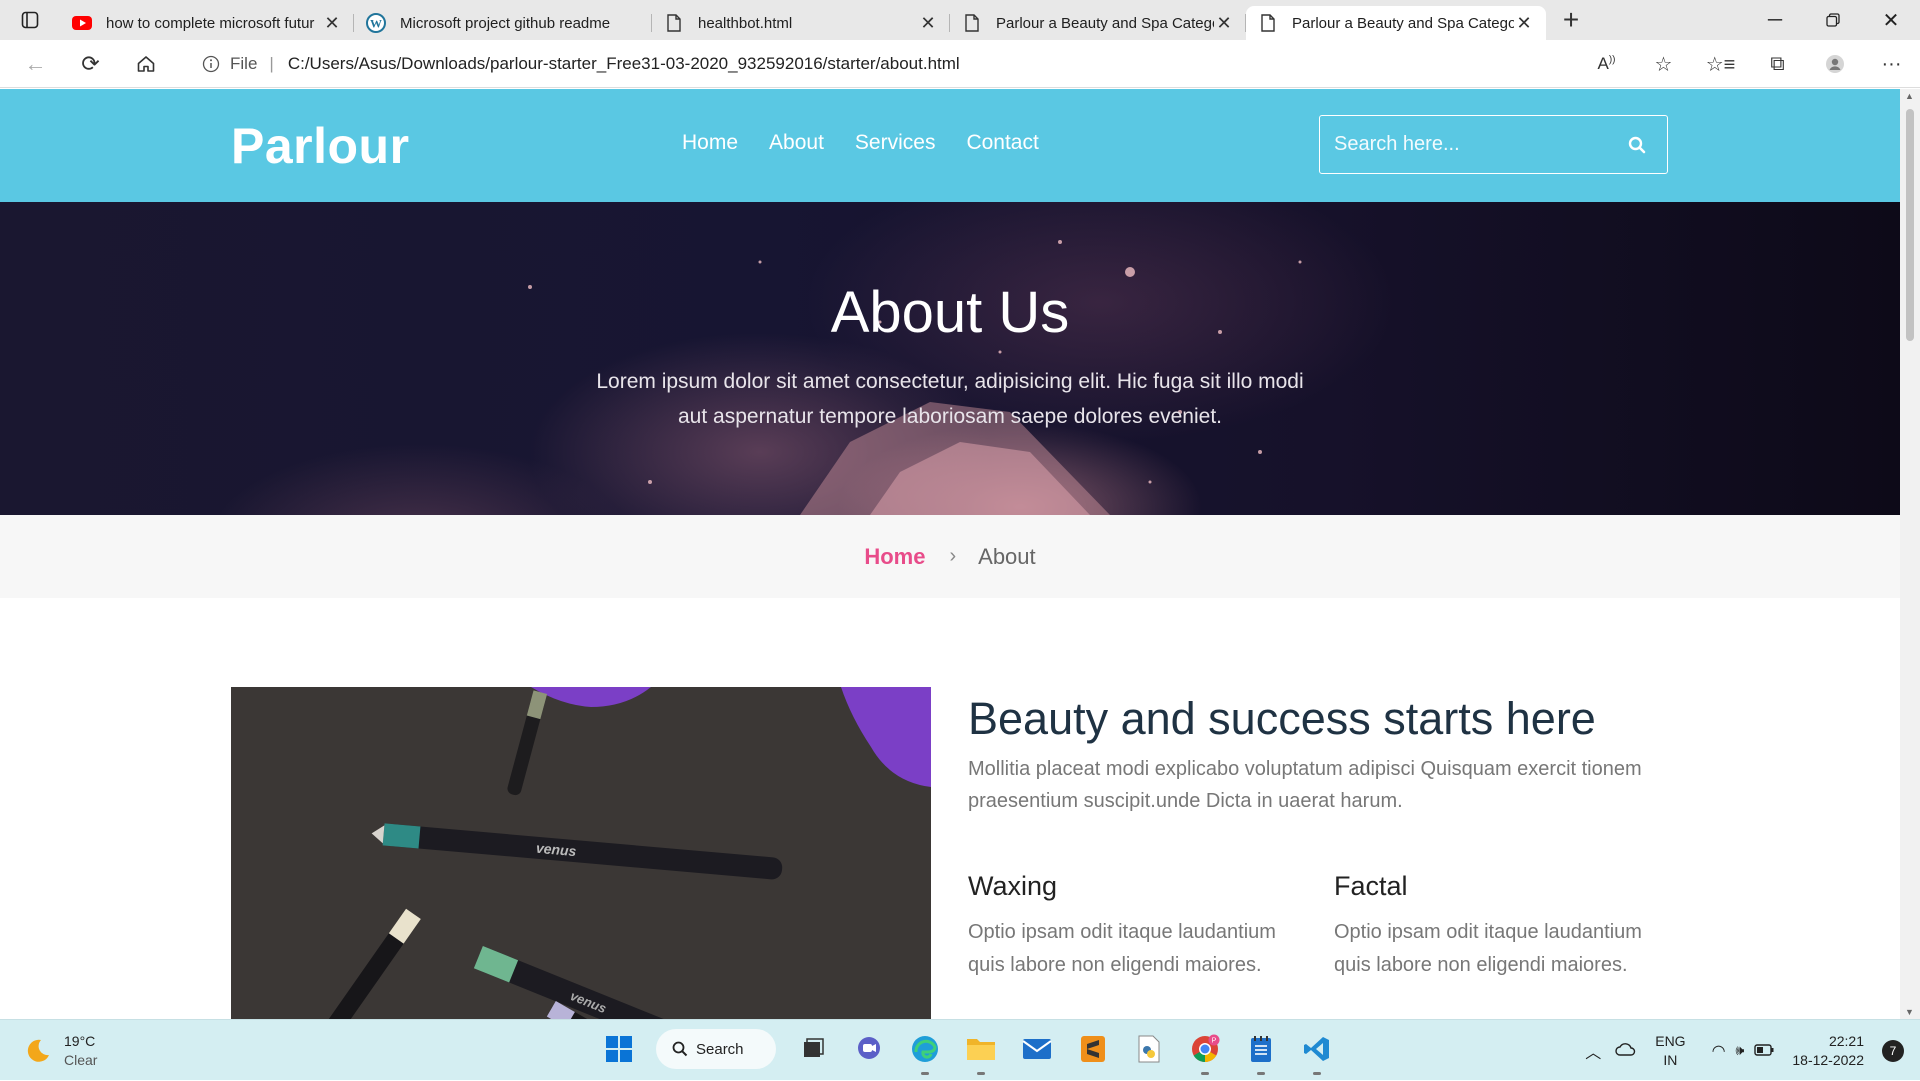 This screenshot has height=1081, width=1920. I want to click on moon-icon, so click(38, 1050).